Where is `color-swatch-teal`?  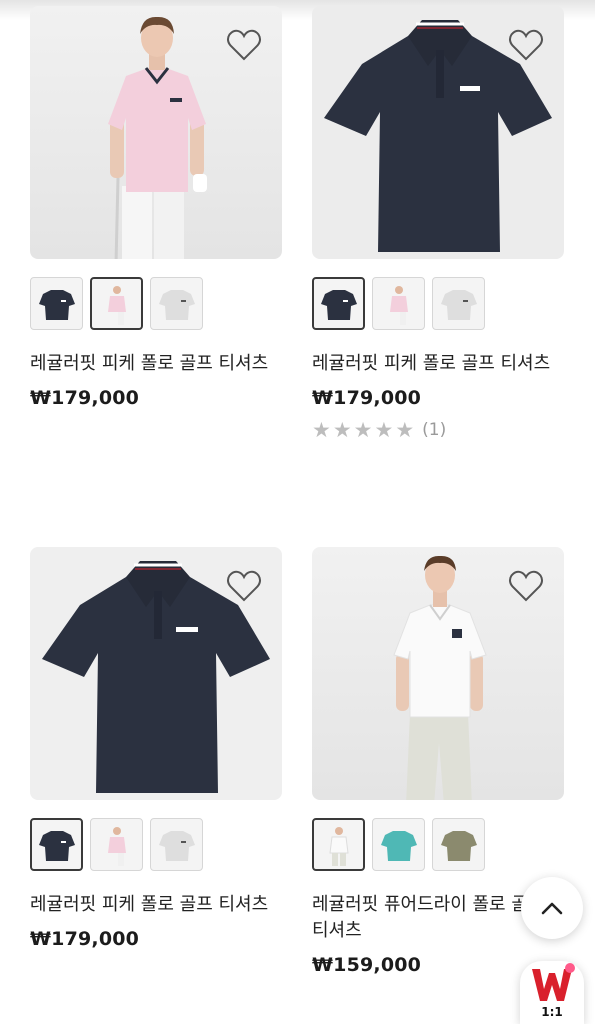
color-swatch-teal is located at coordinates (398, 844).